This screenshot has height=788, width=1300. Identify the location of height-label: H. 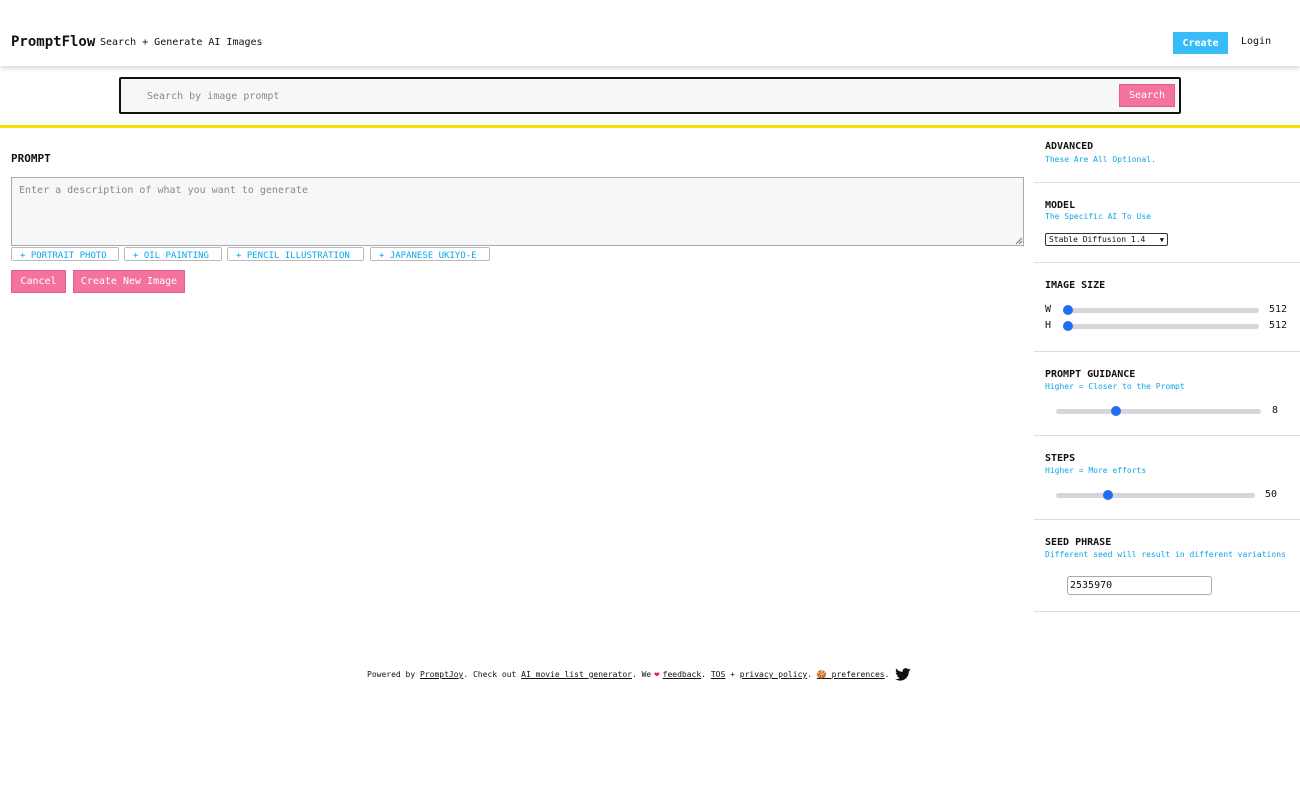
(1048, 325).